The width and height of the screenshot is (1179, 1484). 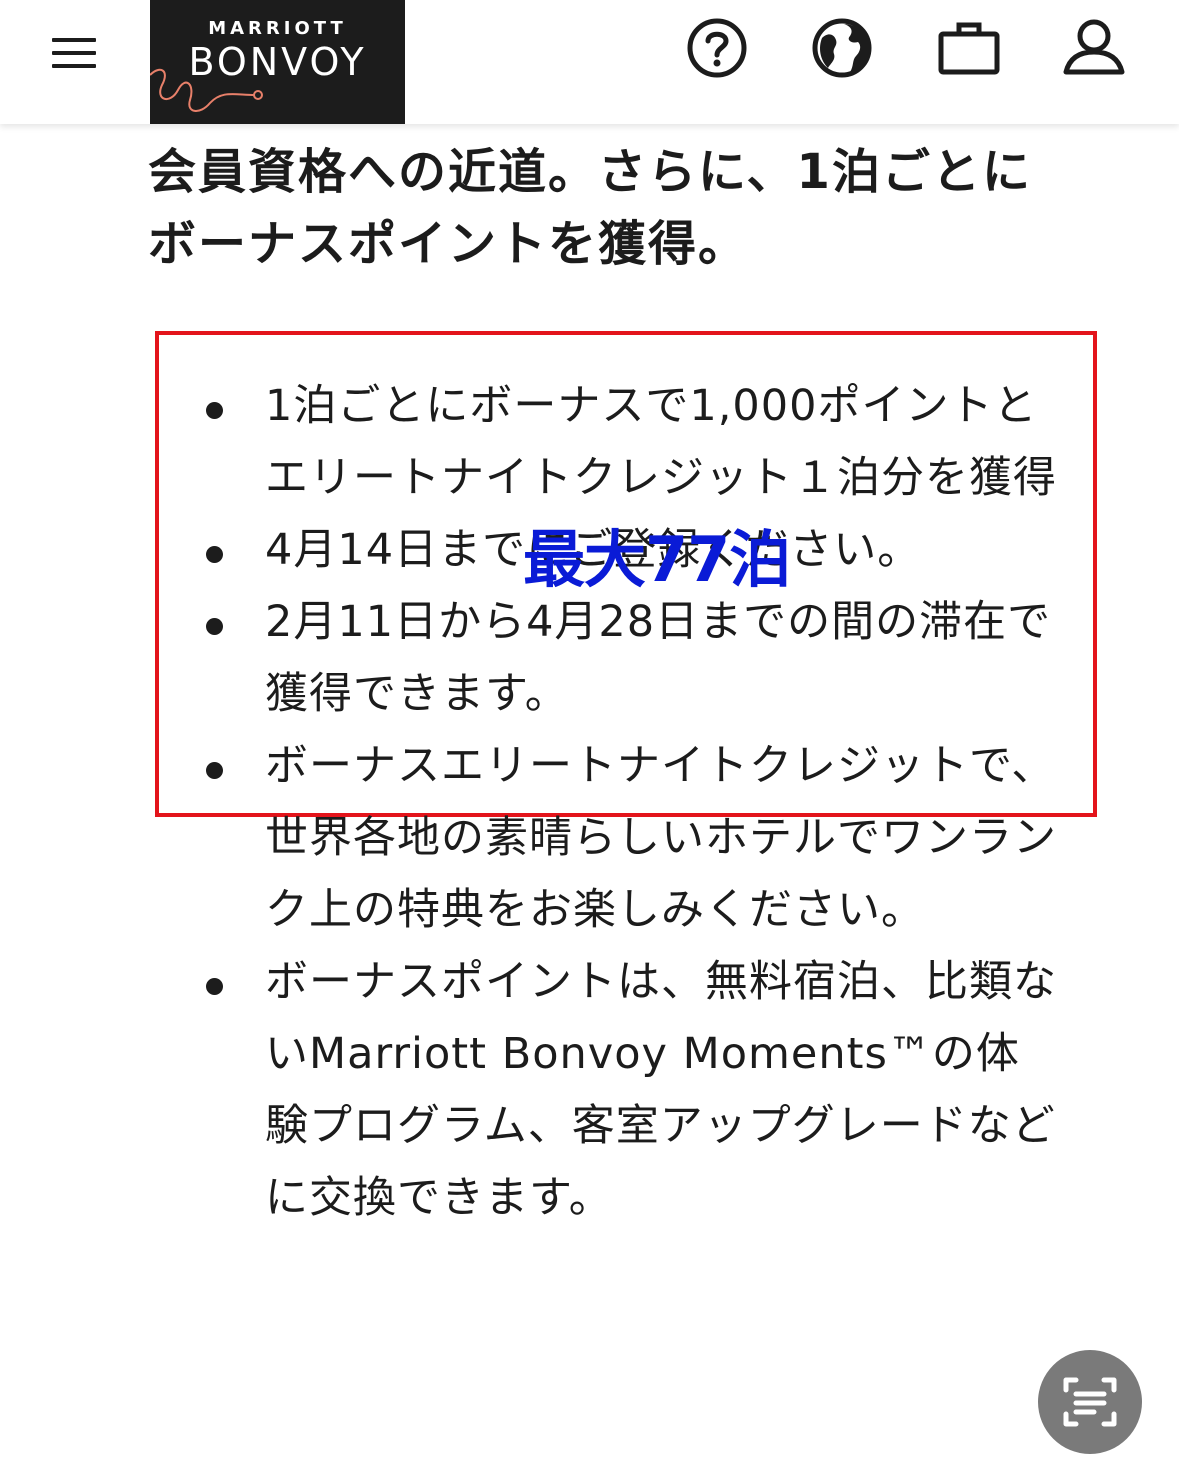 I want to click on list-item: 2月11日から4月28日までの間の滞在で獲得できます。, so click(x=630, y=658).